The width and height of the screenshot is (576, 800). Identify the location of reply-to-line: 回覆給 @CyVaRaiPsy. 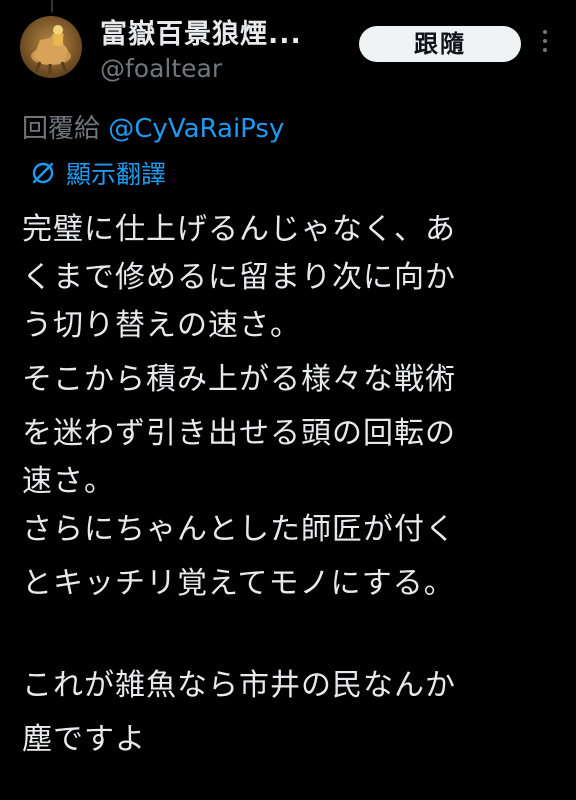
(153, 126).